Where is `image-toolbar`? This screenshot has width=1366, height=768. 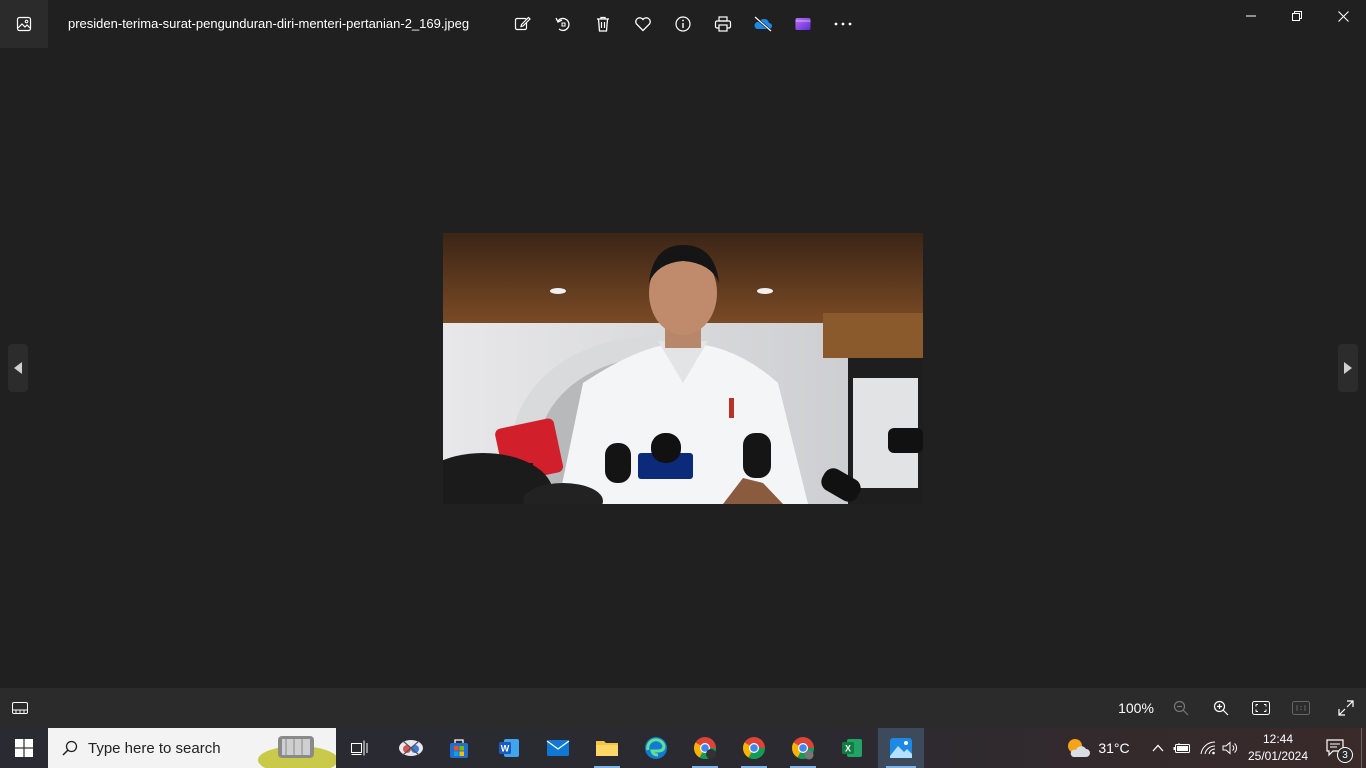 image-toolbar is located at coordinates (683, 24).